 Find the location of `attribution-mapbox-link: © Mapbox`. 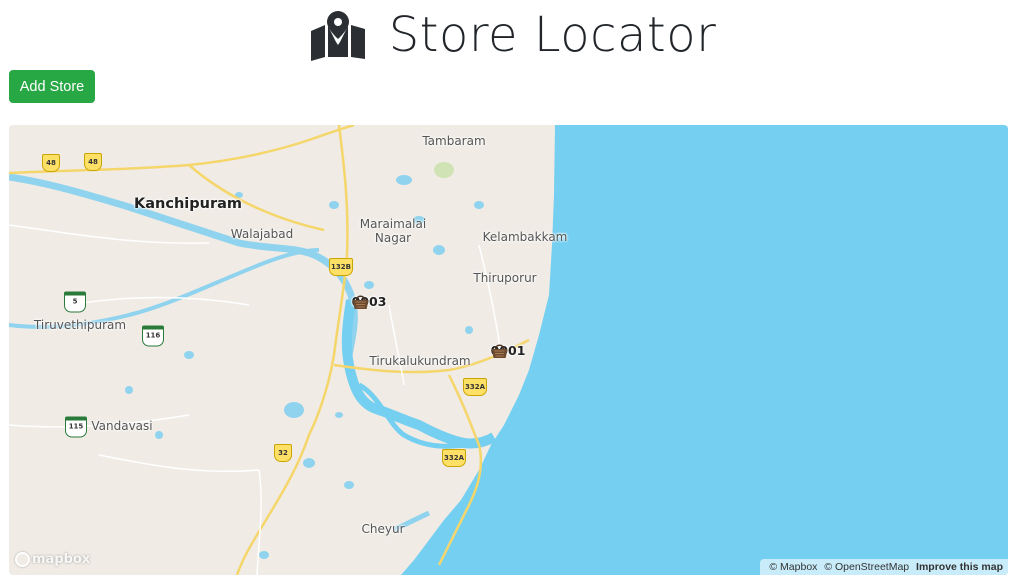

attribution-mapbox-link: © Mapbox is located at coordinates (793, 567).